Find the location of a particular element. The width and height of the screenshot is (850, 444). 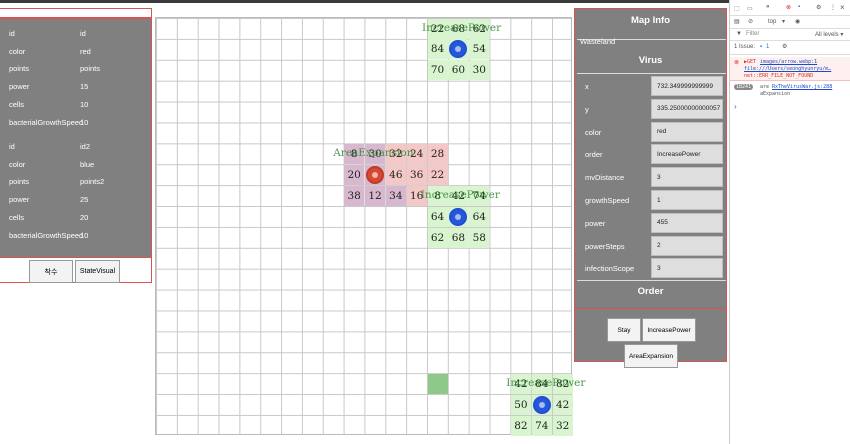

grid-cell: 28 is located at coordinates (437, 153).